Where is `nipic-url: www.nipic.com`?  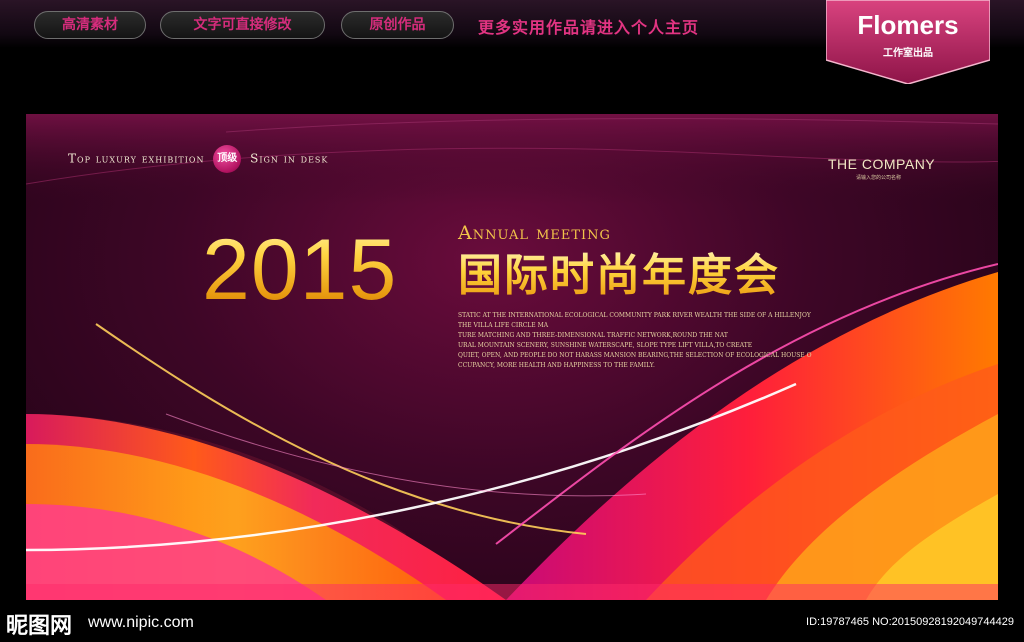
nipic-url: www.nipic.com is located at coordinates (141, 623).